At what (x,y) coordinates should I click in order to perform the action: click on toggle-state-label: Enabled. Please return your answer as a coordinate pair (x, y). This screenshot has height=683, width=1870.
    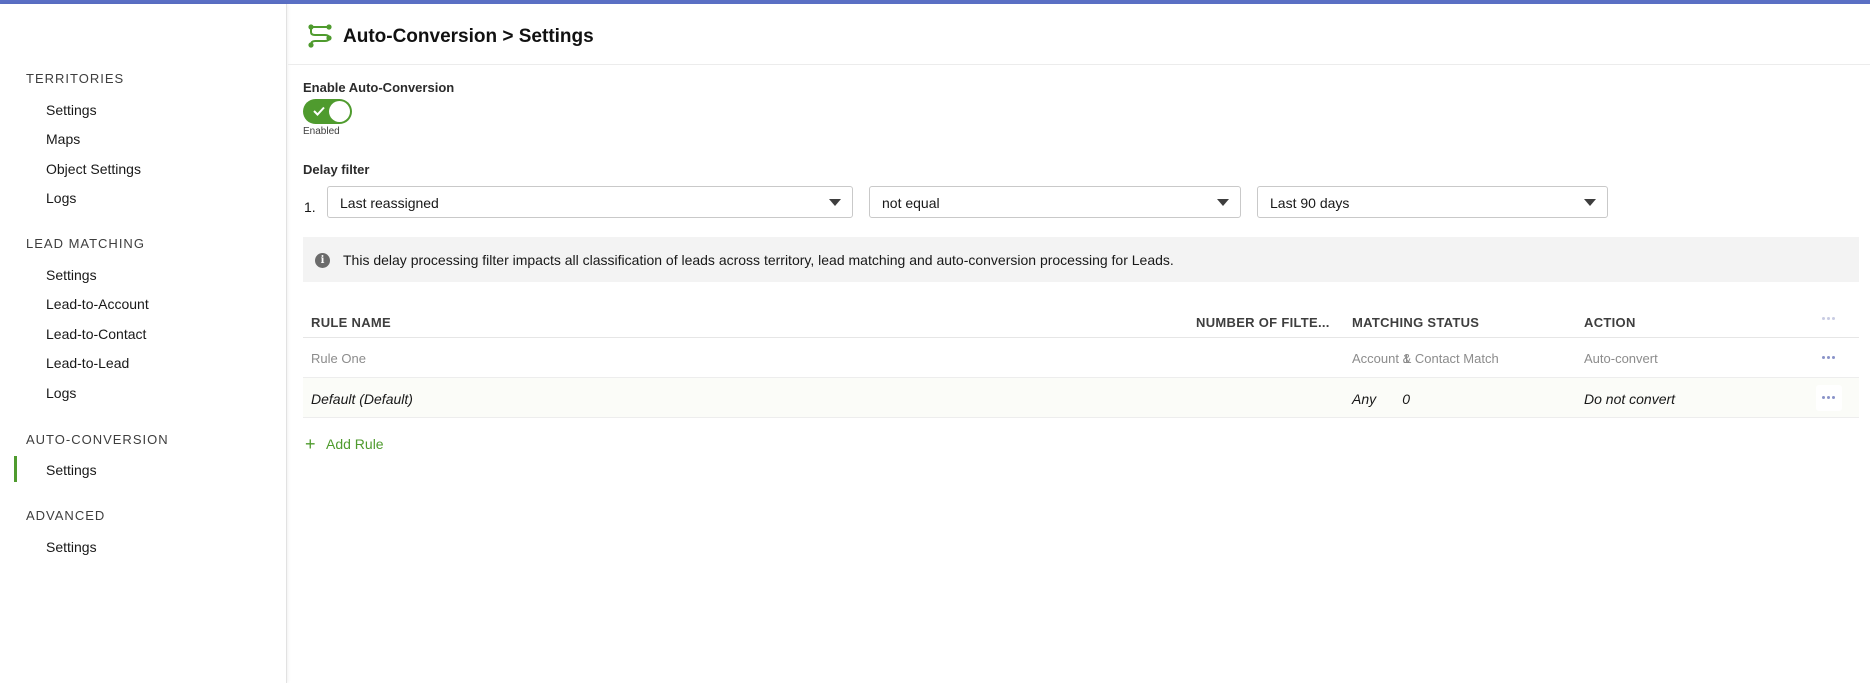
    Looking at the image, I should click on (321, 131).